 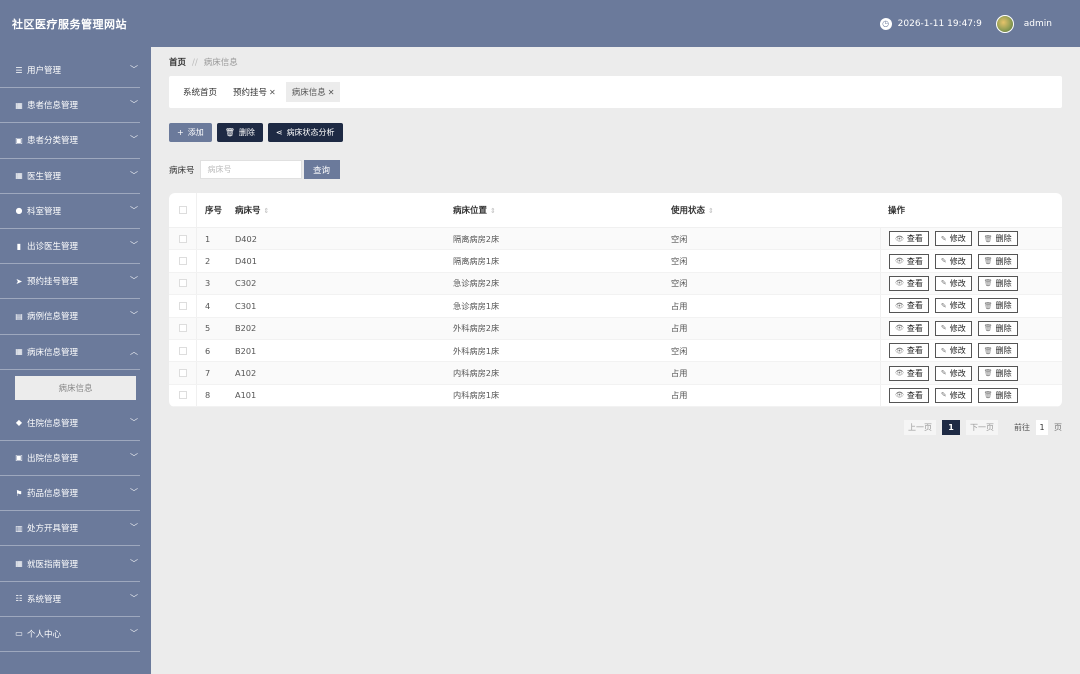 What do you see at coordinates (70, 247) in the screenshot?
I see `sidebar-item: ▮ 出诊医生管理 ﹀` at bounding box center [70, 247].